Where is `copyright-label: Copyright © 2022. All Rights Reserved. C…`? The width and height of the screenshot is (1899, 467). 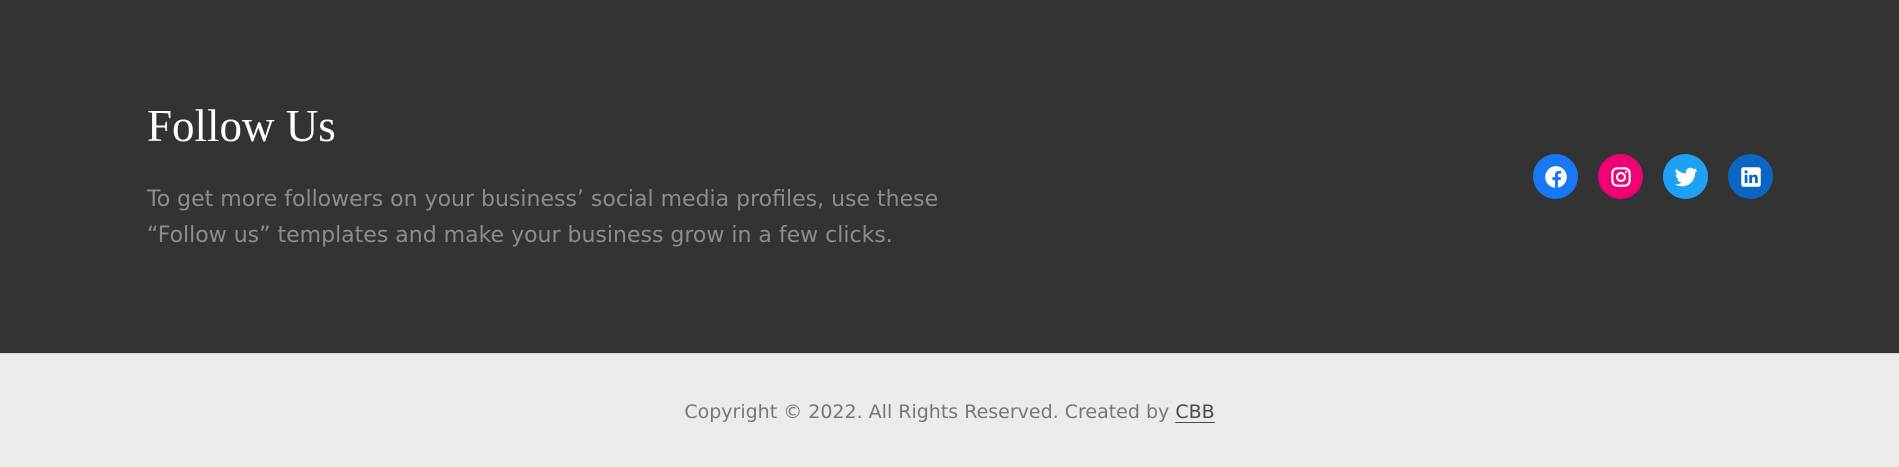 copyright-label: Copyright © 2022. All Rights Reserved. C… is located at coordinates (930, 411).